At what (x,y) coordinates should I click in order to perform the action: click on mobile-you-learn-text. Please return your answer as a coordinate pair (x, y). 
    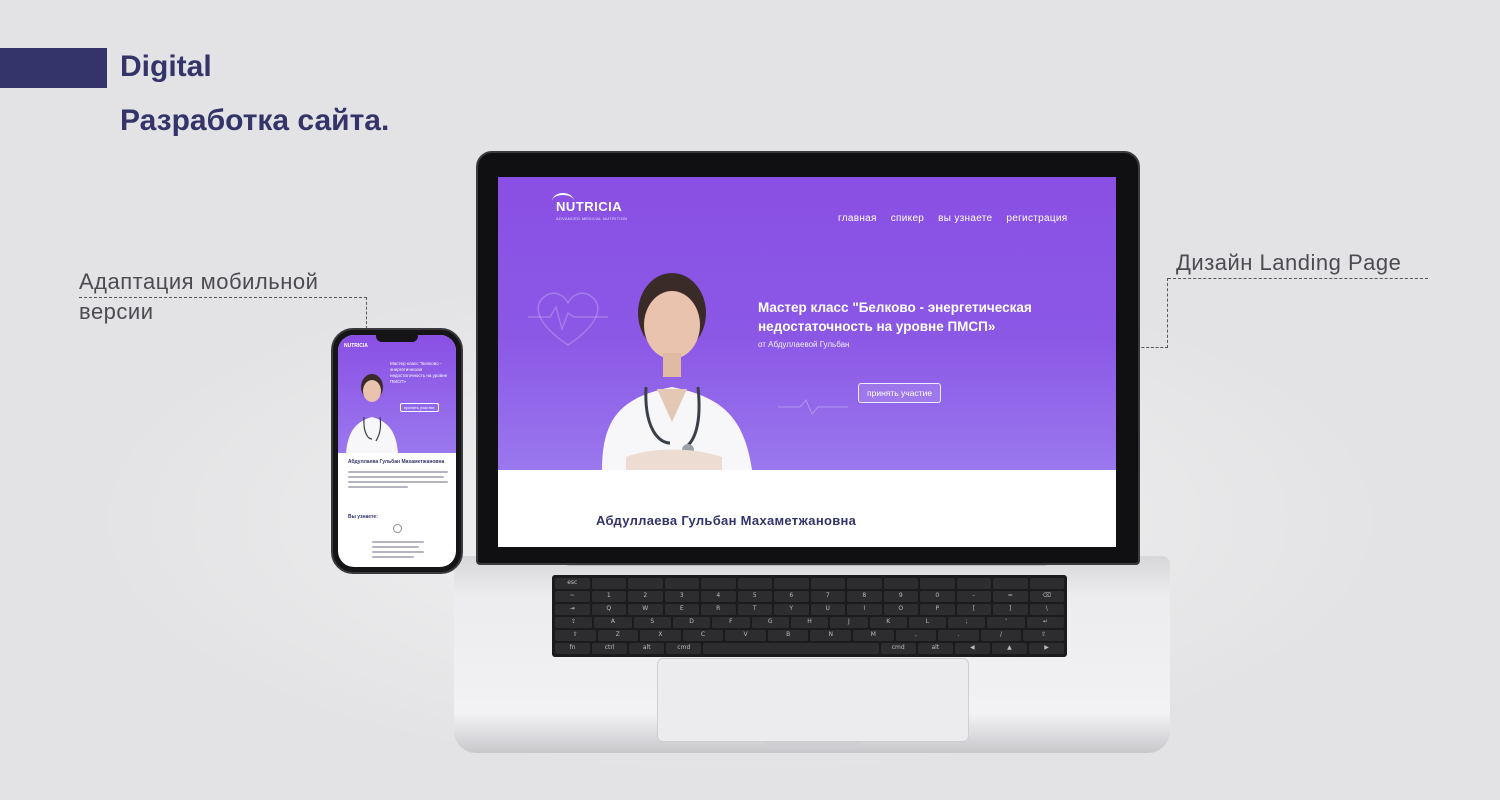
    Looking at the image, I should click on (398, 551).